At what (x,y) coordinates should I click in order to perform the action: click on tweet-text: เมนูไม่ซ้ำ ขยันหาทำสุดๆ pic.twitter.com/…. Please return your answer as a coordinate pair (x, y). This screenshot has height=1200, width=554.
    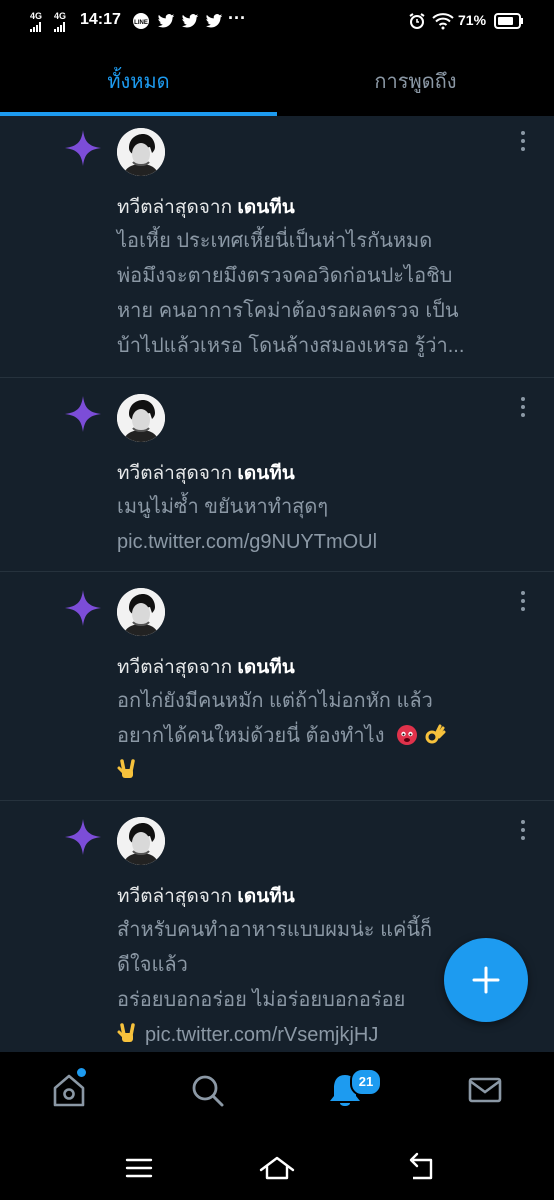
    Looking at the image, I should click on (314, 525).